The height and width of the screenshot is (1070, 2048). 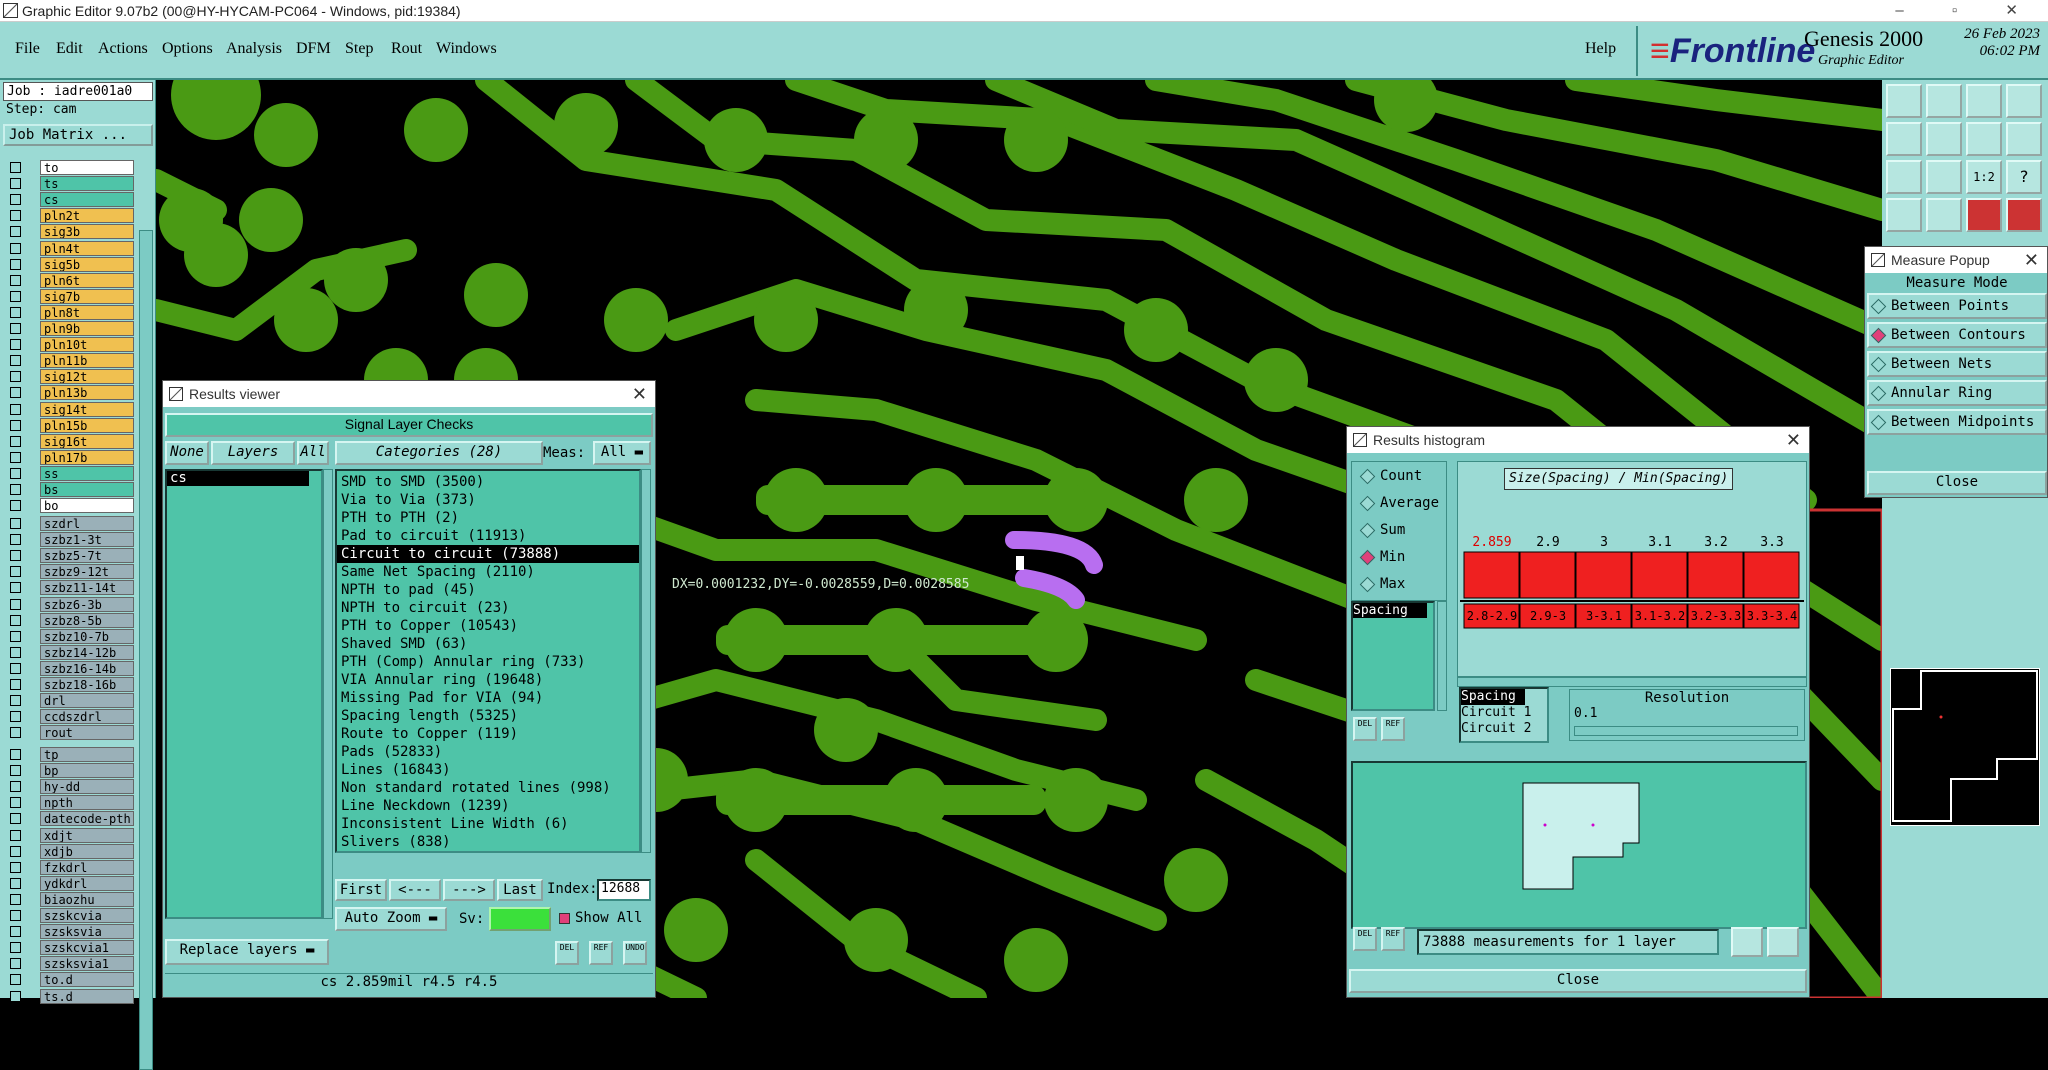 I want to click on meas-select: All ▬, so click(x=622, y=453).